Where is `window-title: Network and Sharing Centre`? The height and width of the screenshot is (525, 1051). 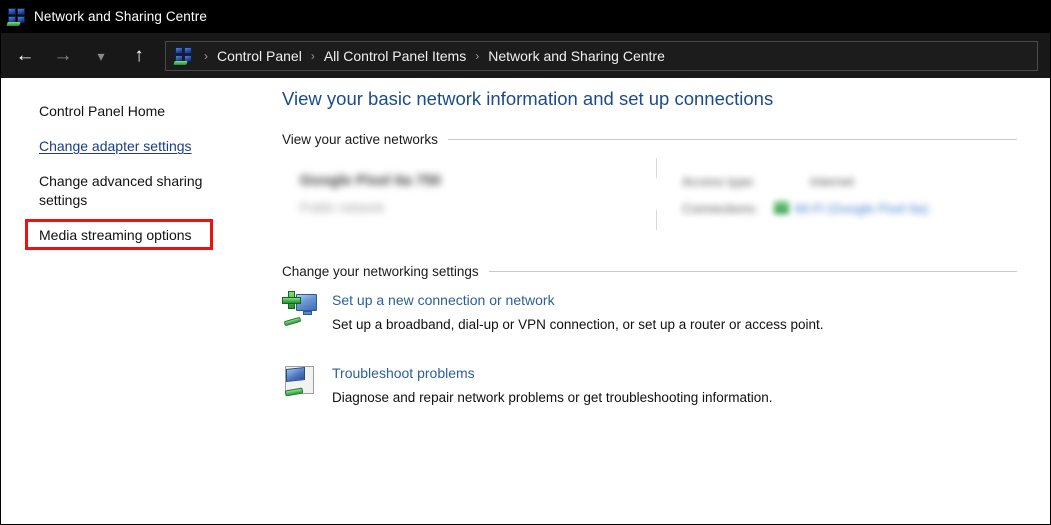
window-title: Network and Sharing Centre is located at coordinates (120, 16).